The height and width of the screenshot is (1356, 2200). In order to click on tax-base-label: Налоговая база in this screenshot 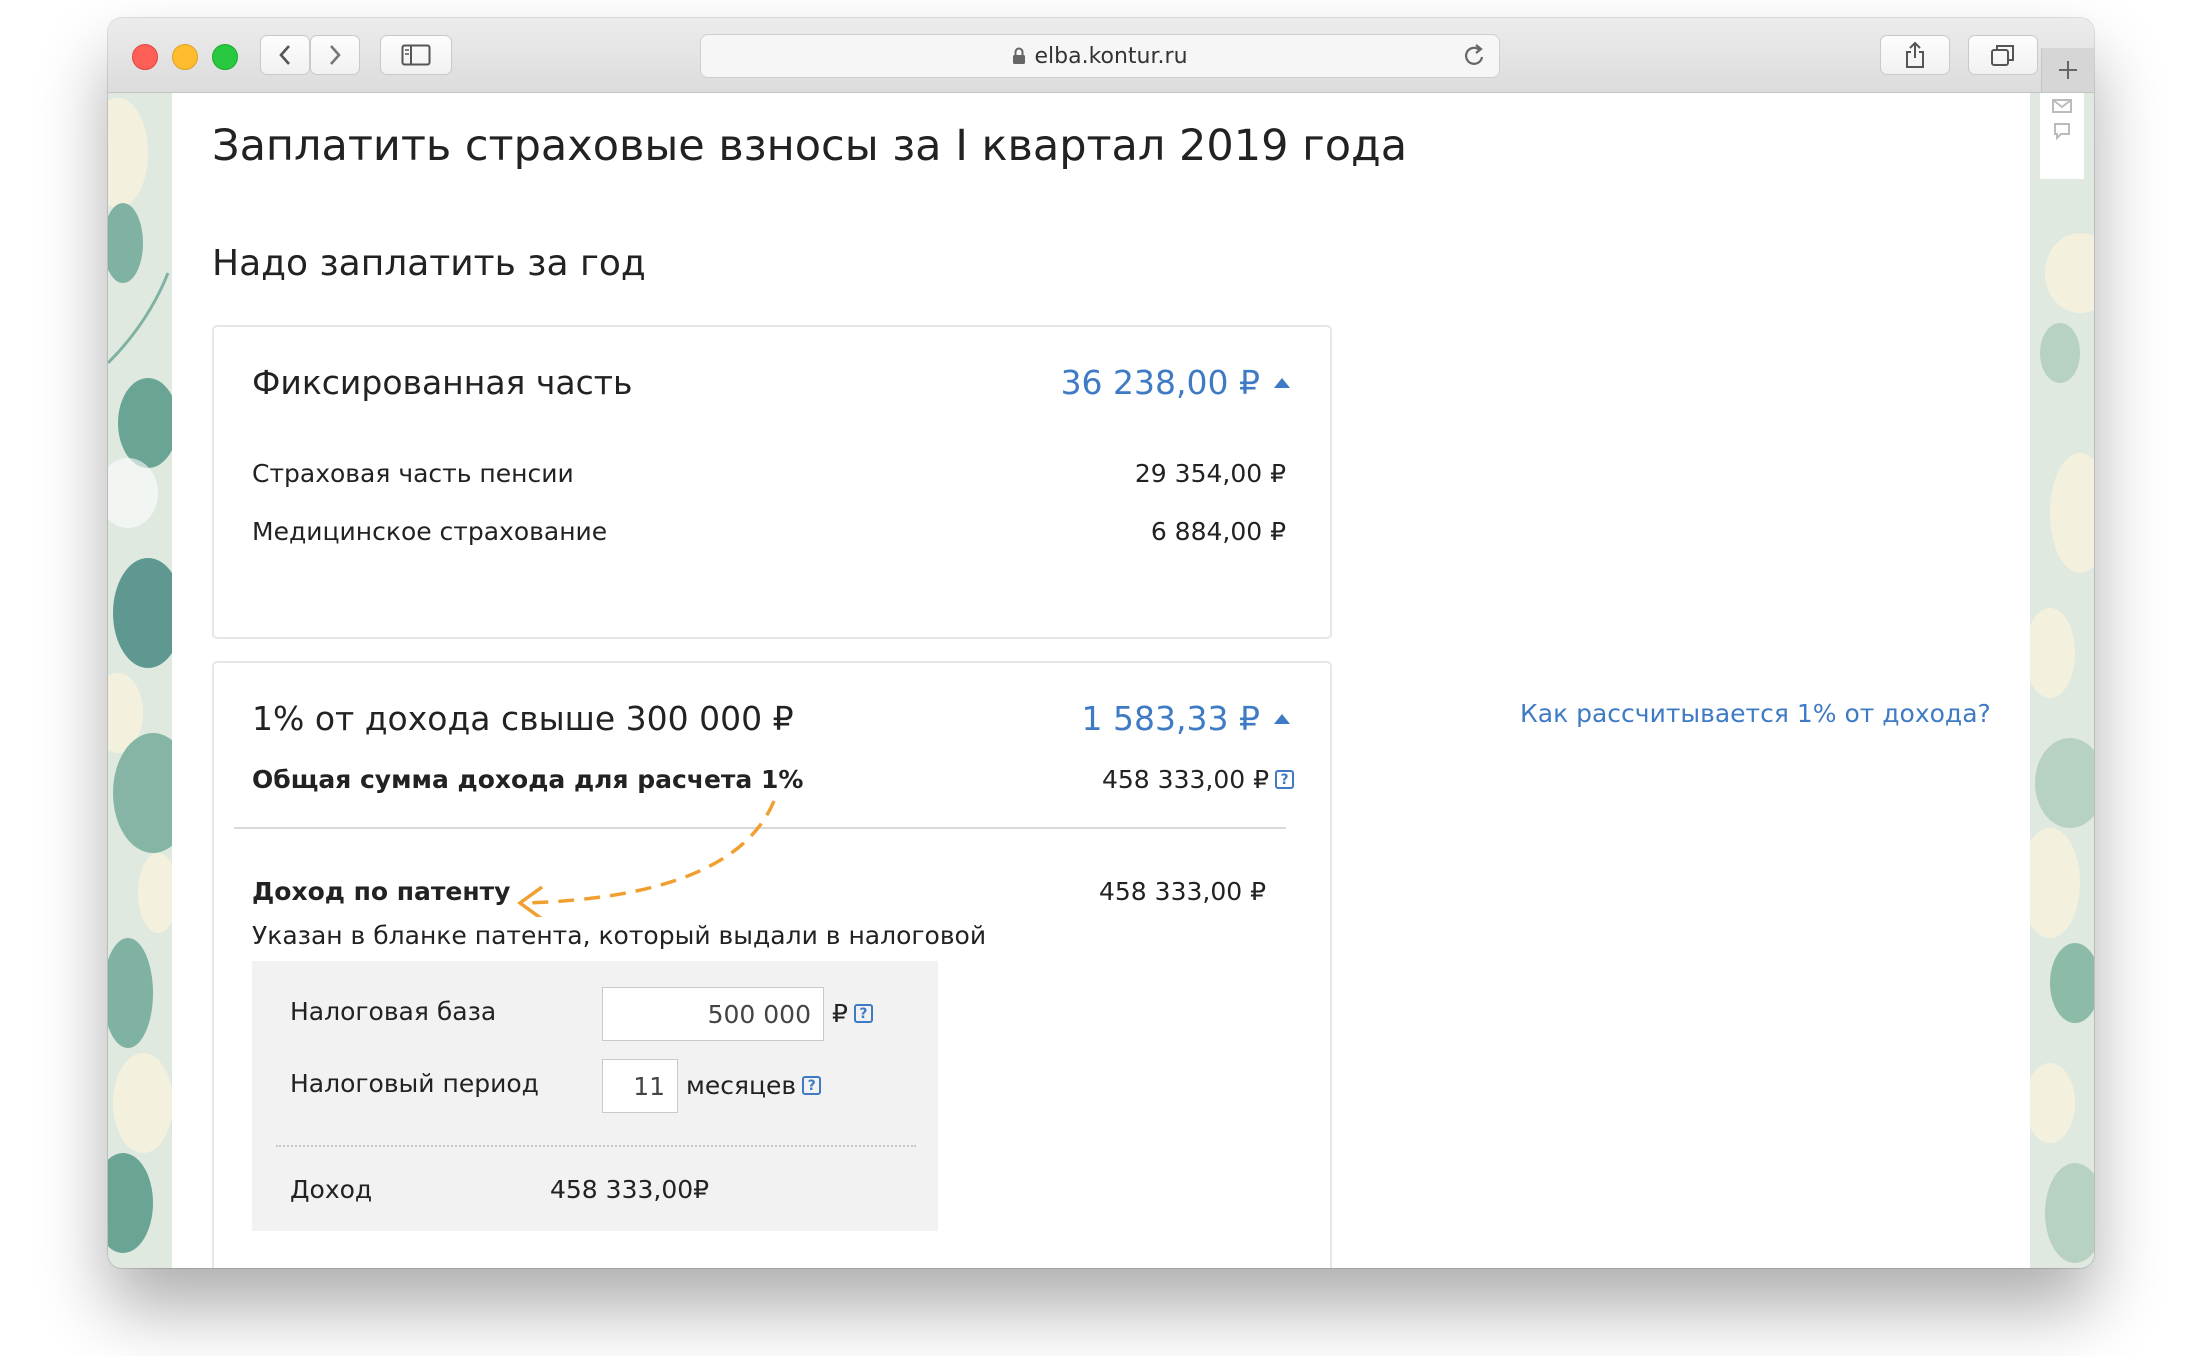, I will do `click(393, 1011)`.